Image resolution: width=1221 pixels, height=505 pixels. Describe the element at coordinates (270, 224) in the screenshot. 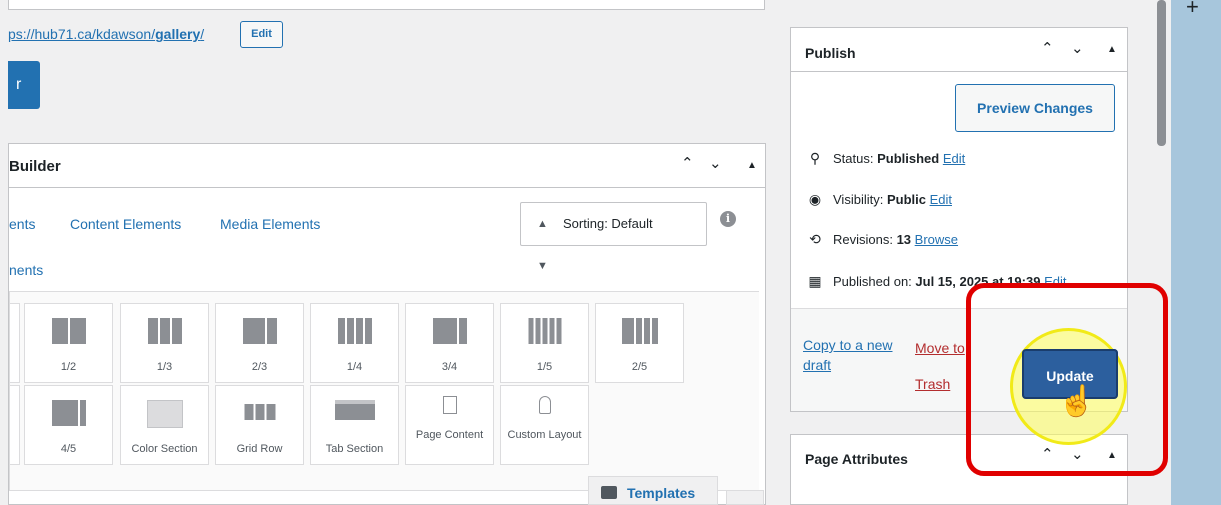

I see `tab-media-elements: Media Elements` at that location.